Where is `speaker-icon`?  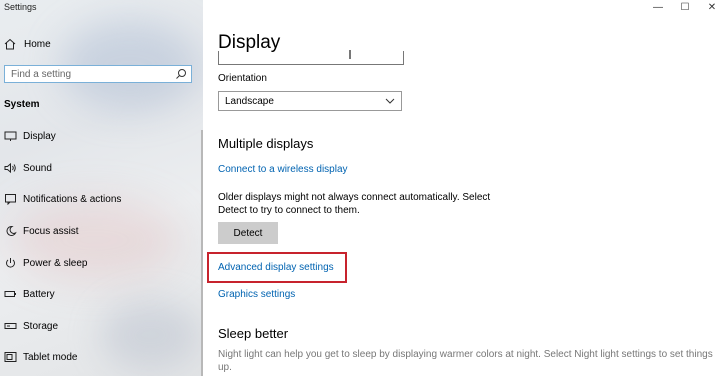 speaker-icon is located at coordinates (10, 168).